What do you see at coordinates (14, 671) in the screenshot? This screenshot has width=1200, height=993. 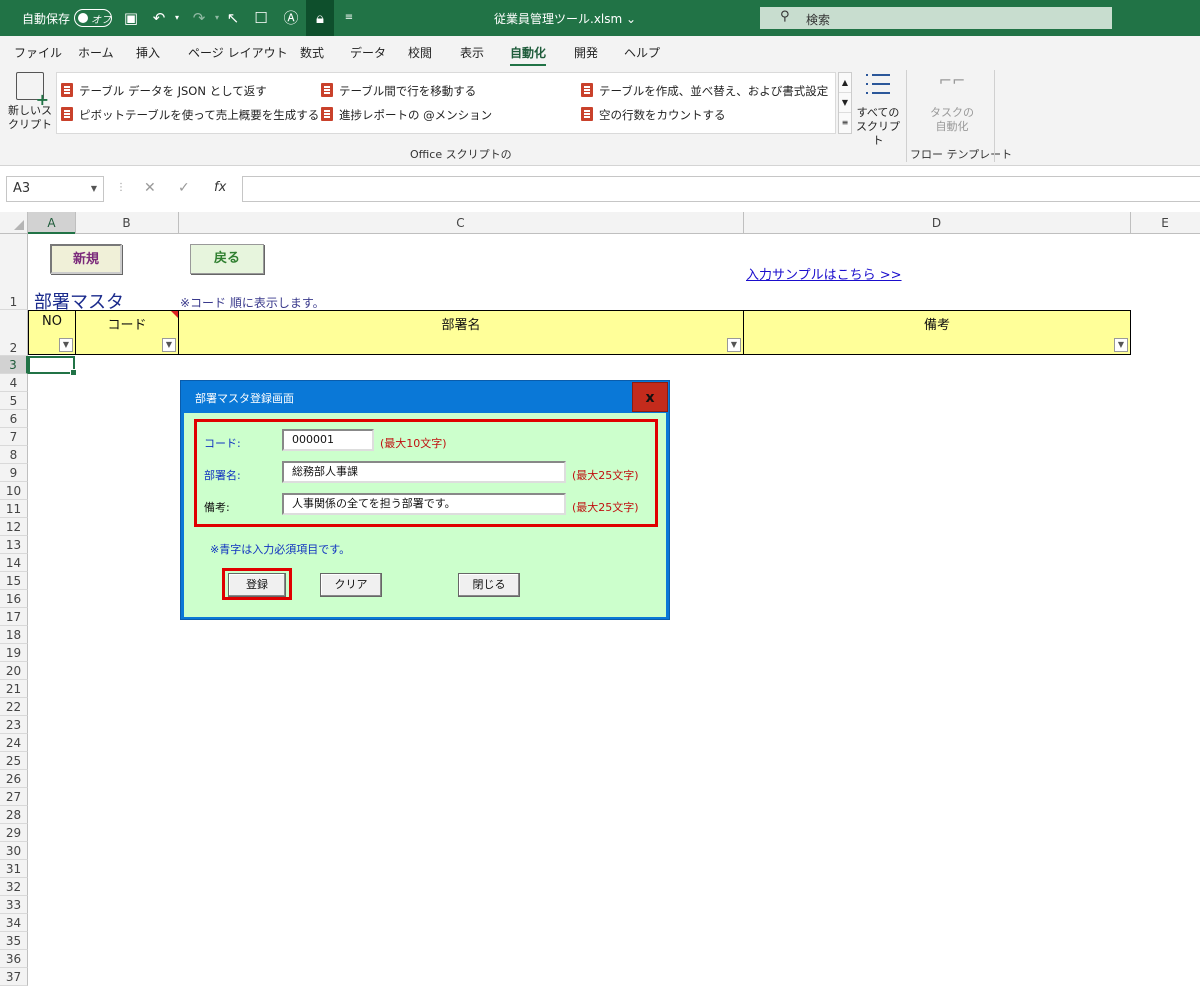 I see `row-header: 20` at bounding box center [14, 671].